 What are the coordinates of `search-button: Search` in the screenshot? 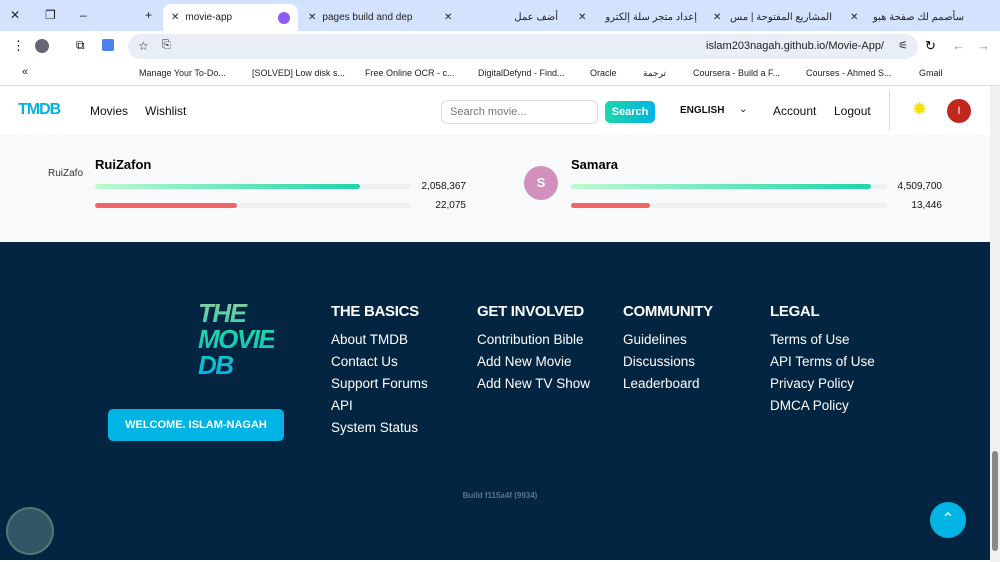 It's located at (630, 112).